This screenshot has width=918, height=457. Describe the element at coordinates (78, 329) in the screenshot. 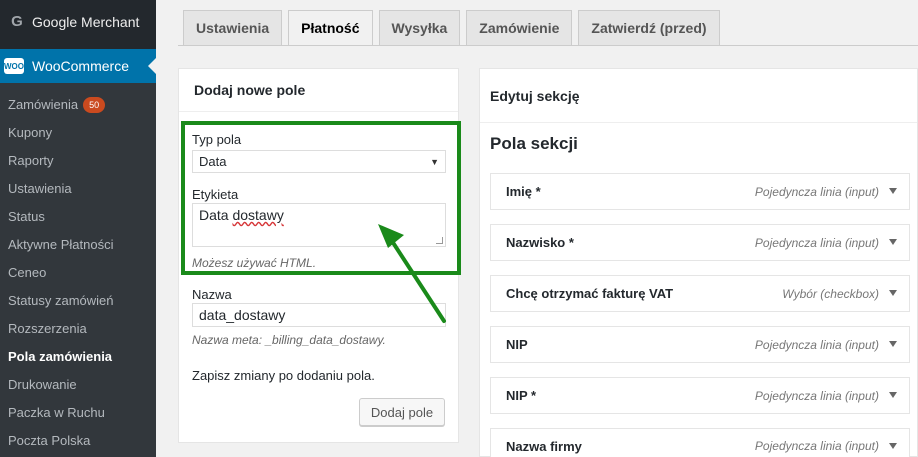

I see `submenu-item-extensions: Rozszerzenia` at that location.